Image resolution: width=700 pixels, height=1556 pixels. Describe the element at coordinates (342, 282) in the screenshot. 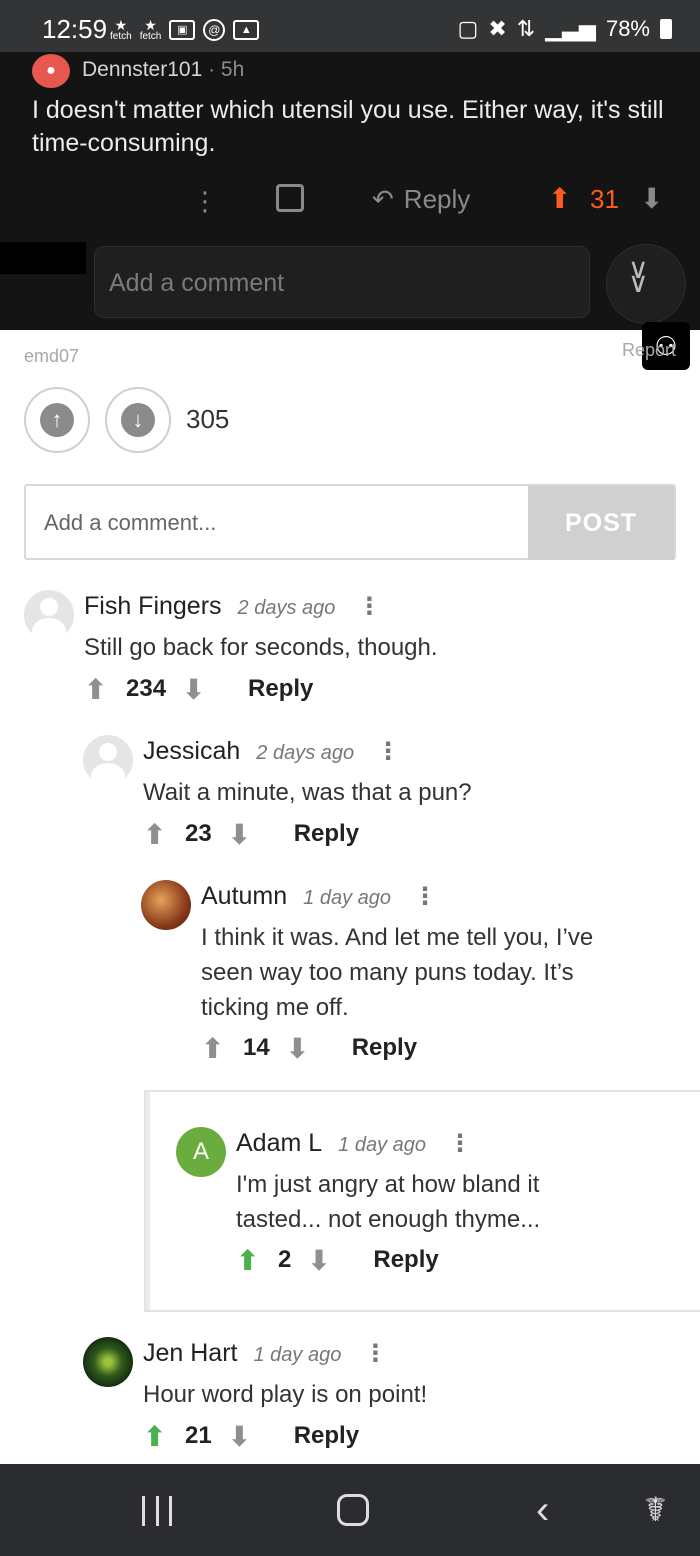

I see `screenshot-add-comment: Add a comment` at that location.